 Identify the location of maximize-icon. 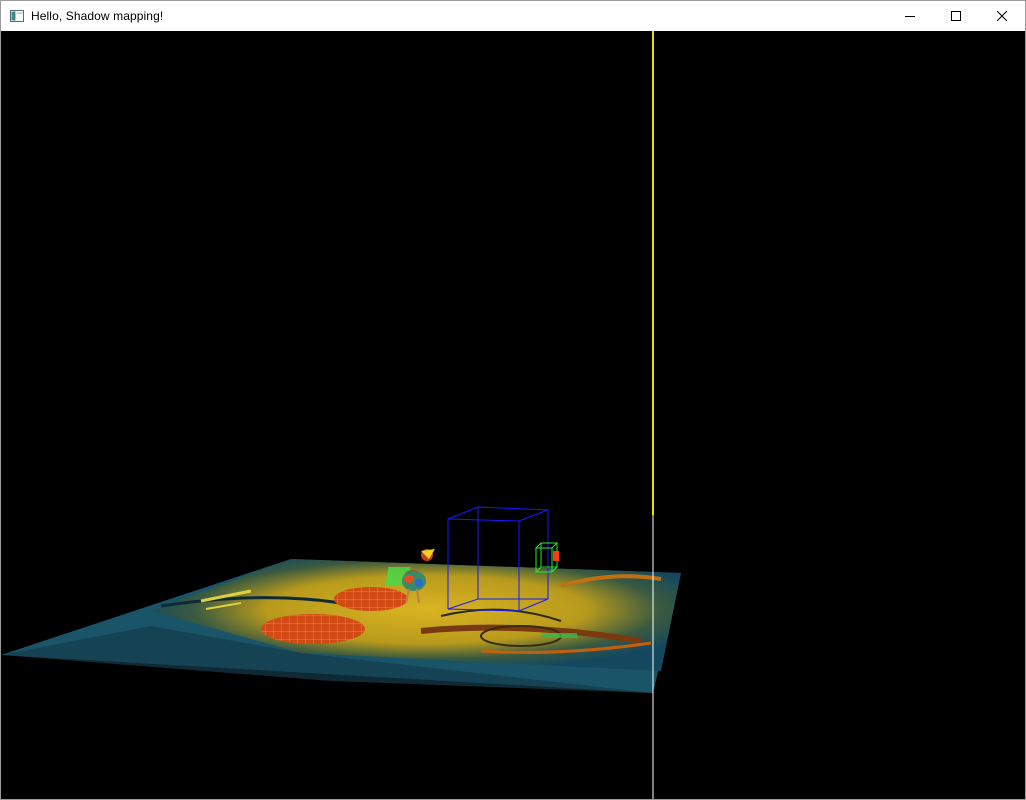
(956, 16).